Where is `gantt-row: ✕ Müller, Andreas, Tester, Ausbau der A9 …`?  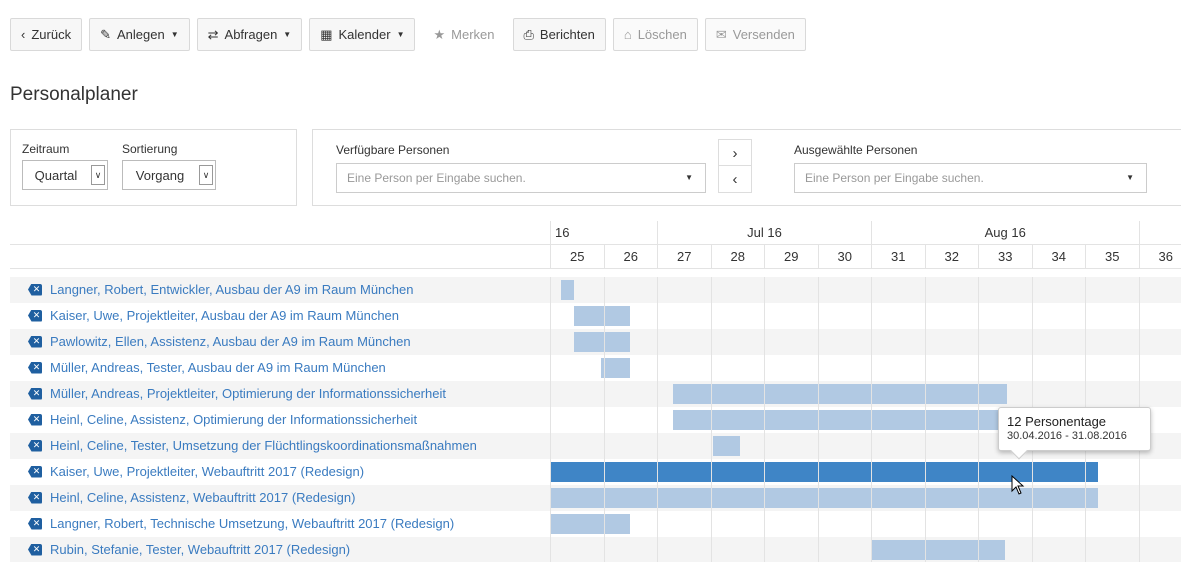
gantt-row: ✕ Müller, Andreas, Tester, Ausbau der A9 … is located at coordinates (595, 368).